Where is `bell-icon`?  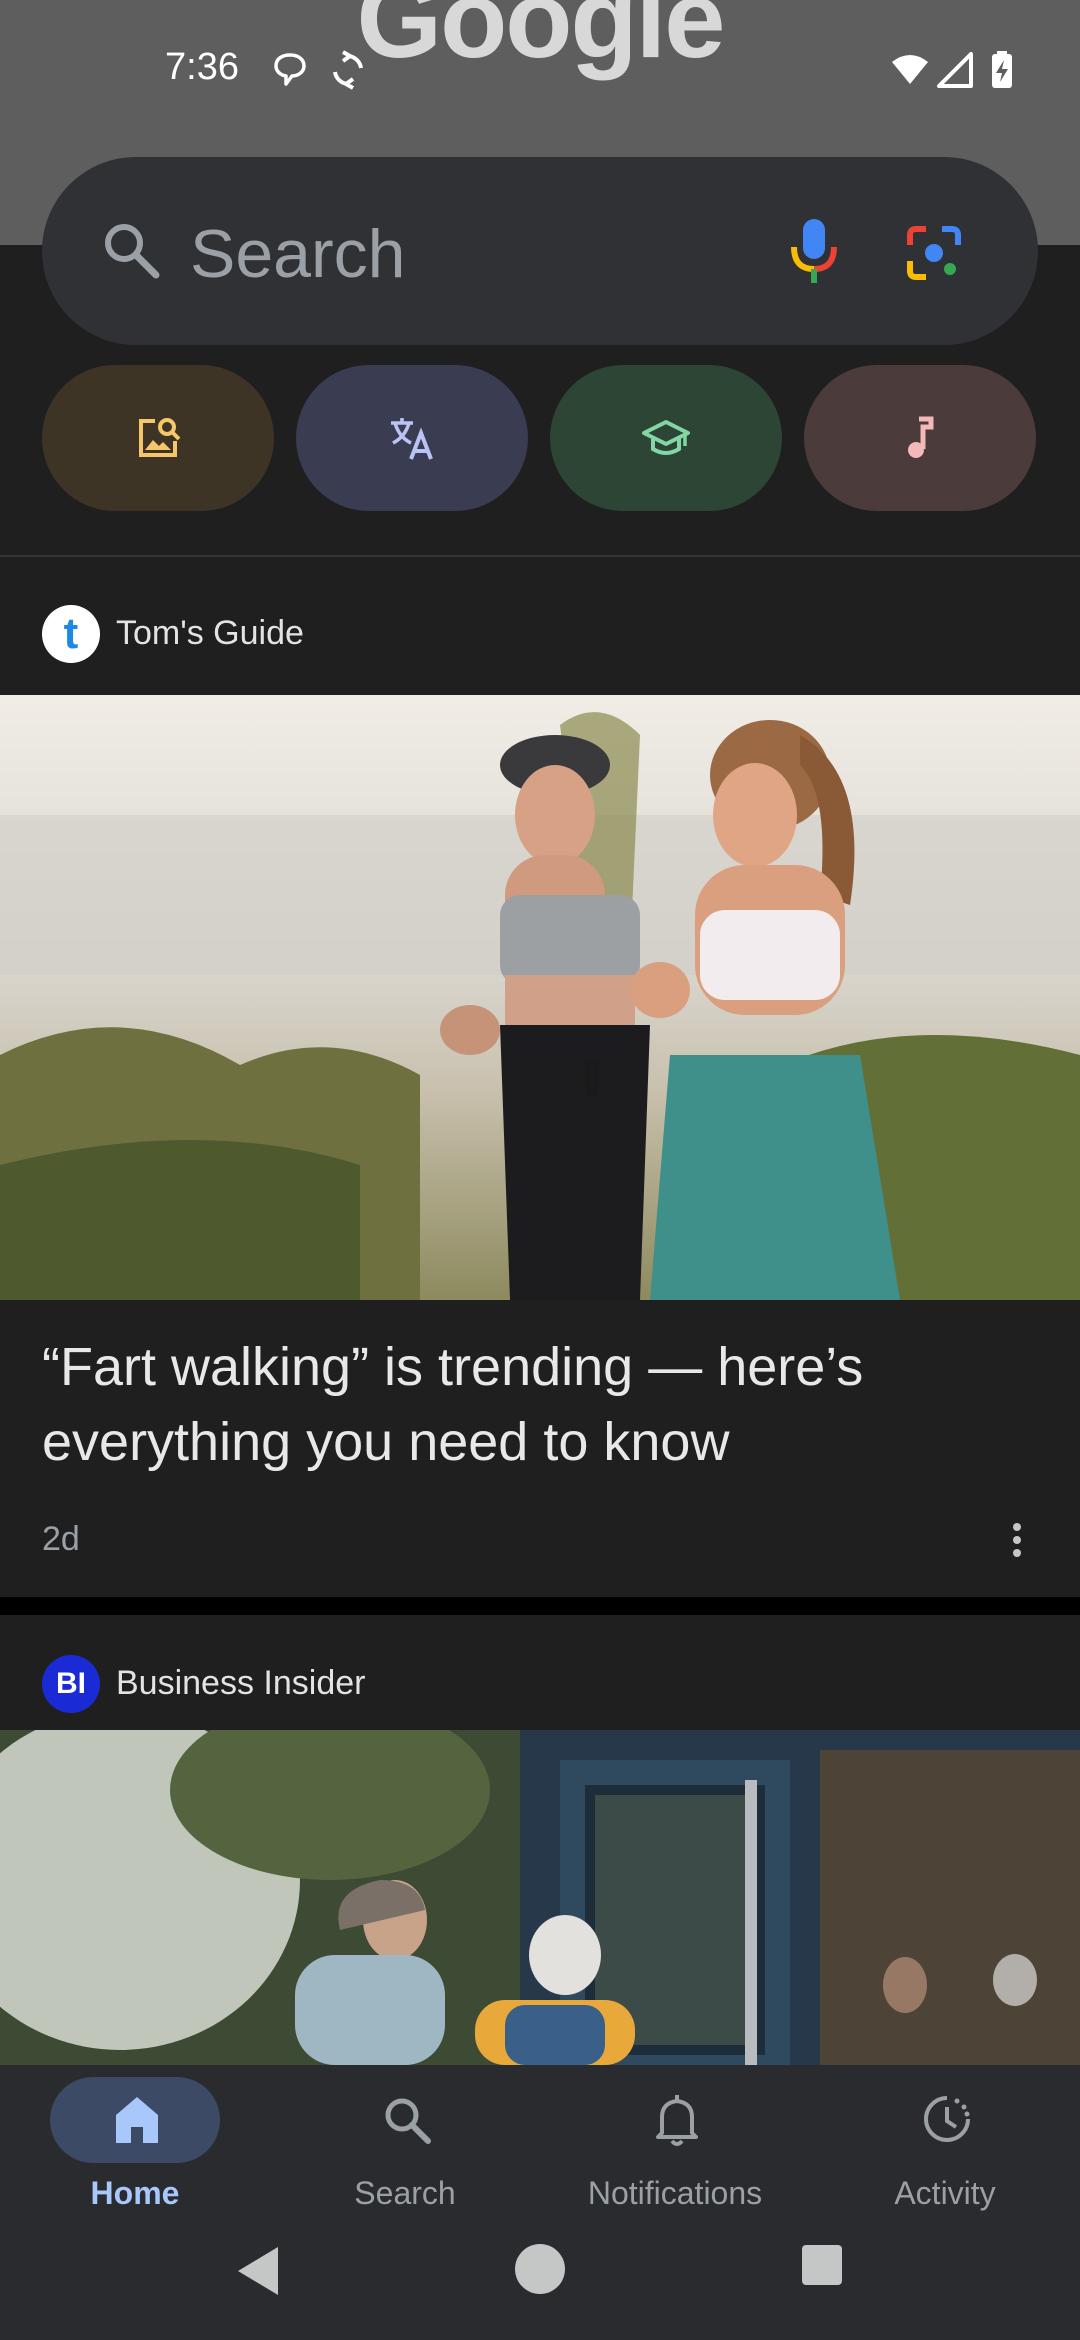
bell-icon is located at coordinates (677, 2120).